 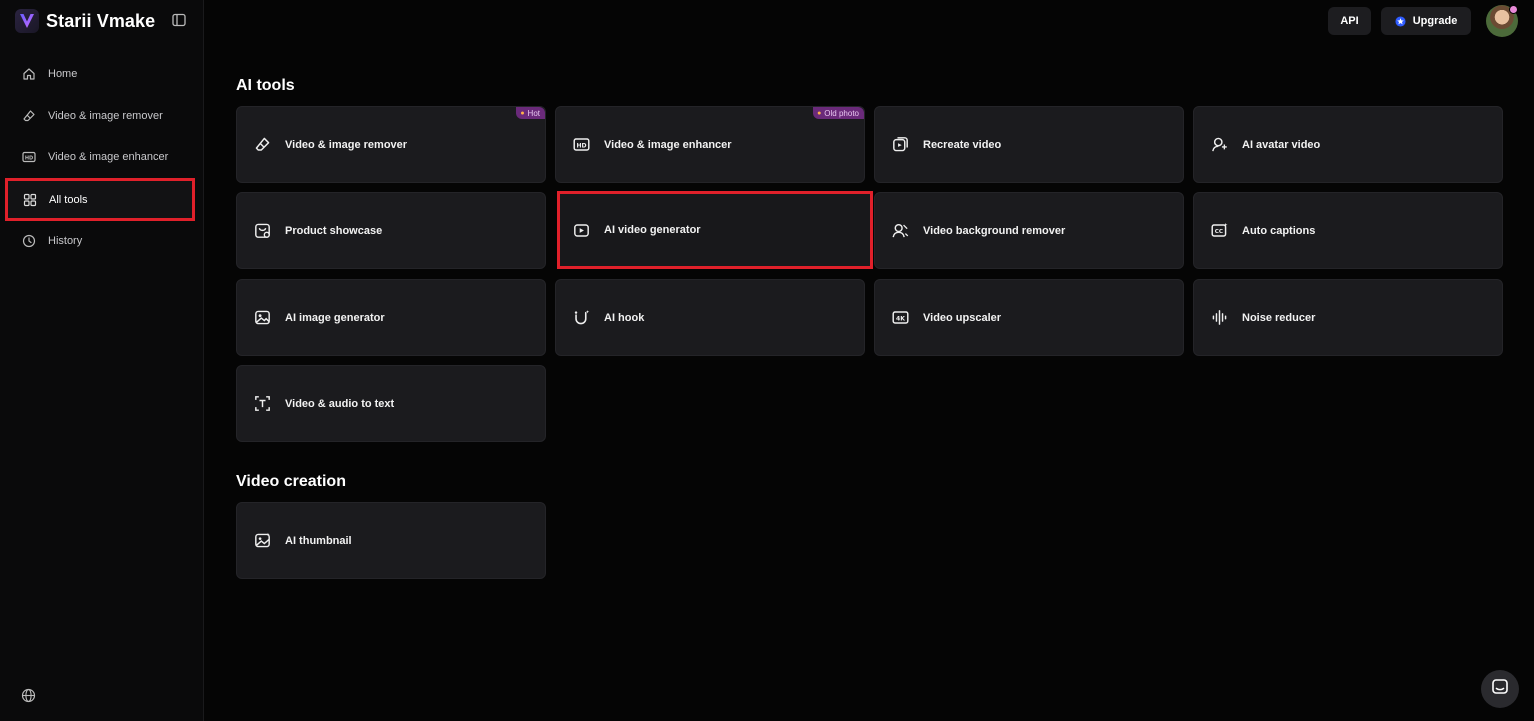 I want to click on chat-support-button, so click(x=1500, y=689).